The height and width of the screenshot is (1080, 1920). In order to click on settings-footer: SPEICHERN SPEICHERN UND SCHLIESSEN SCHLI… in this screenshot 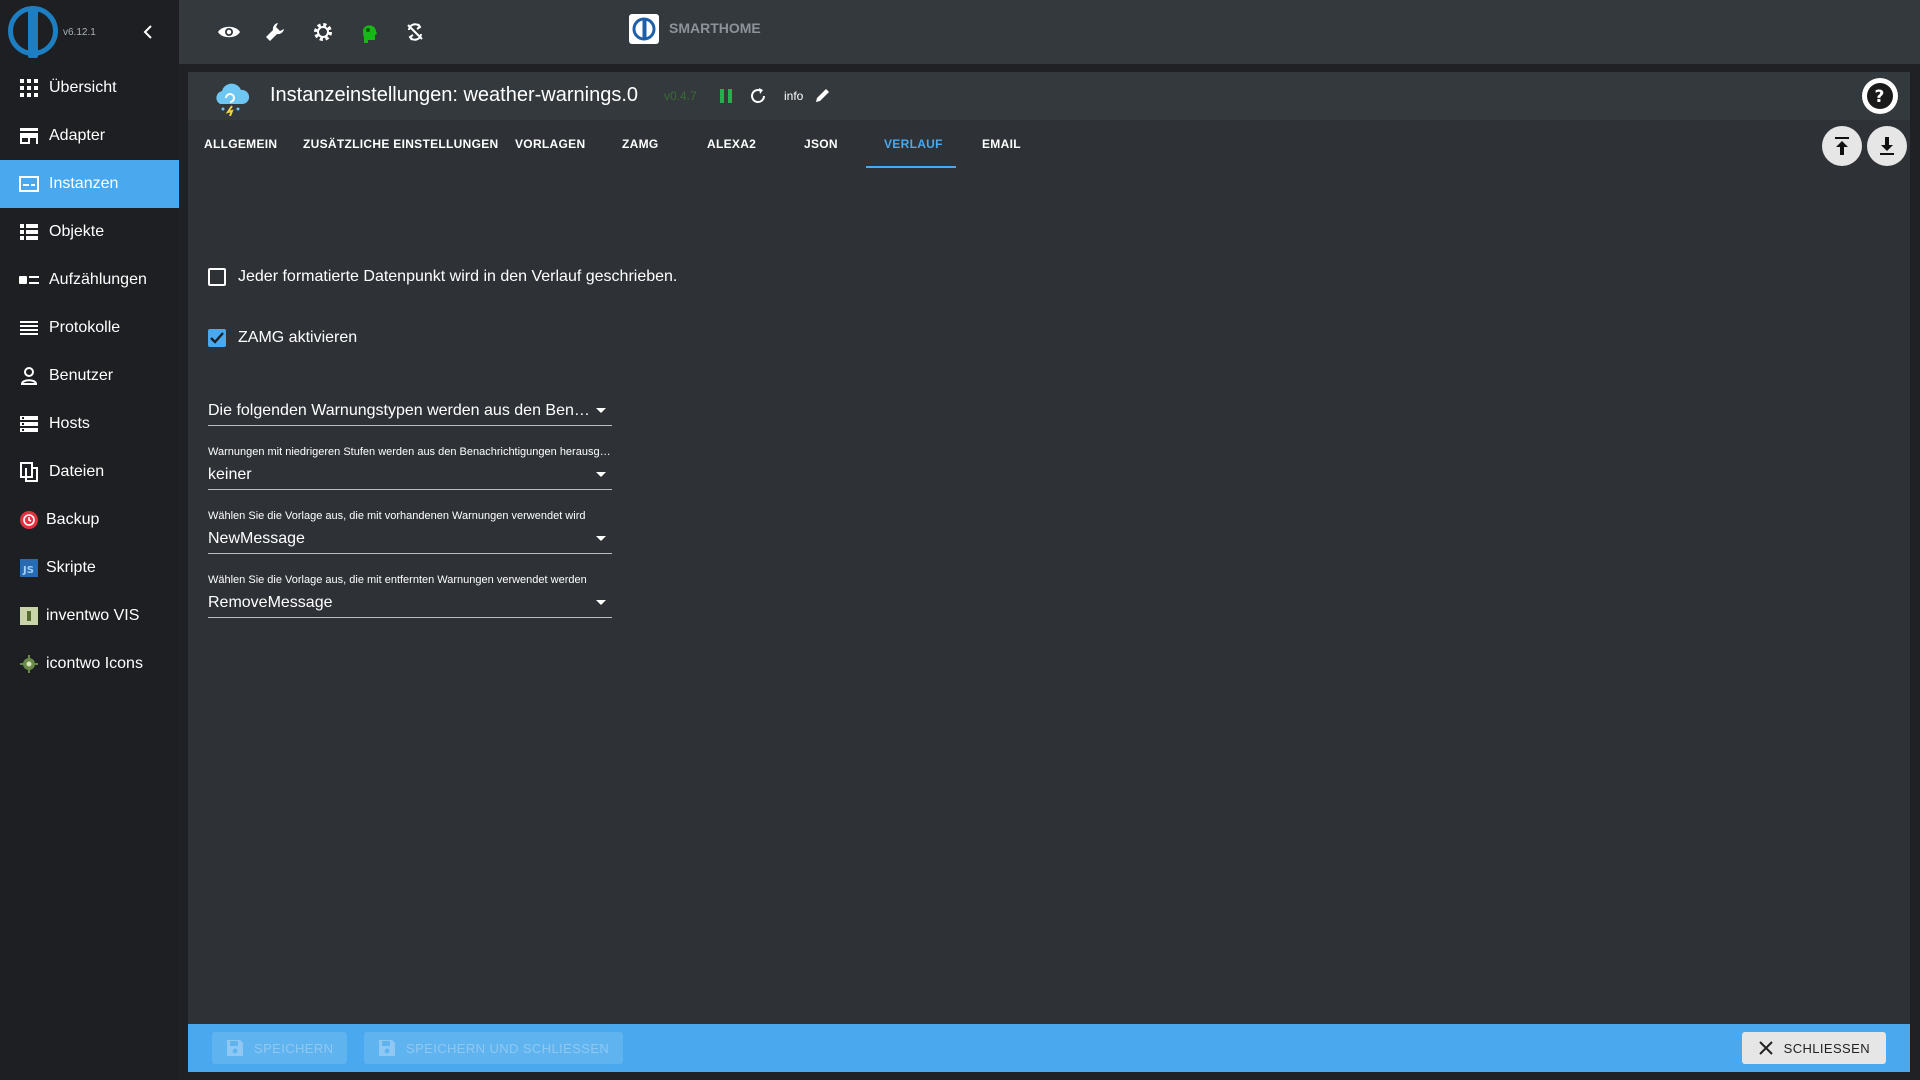, I will do `click(1049, 1048)`.